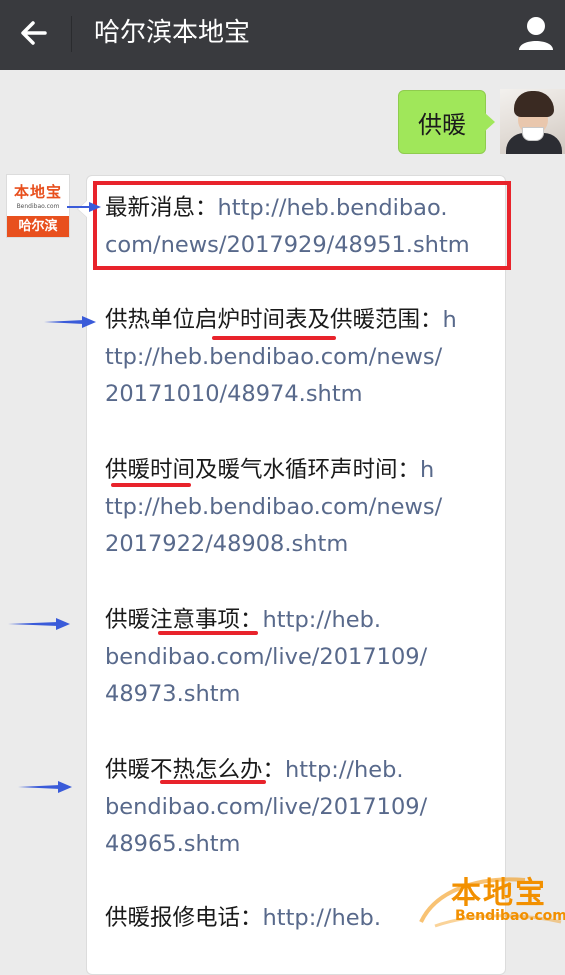 Image resolution: width=565 pixels, height=975 pixels. I want to click on item-link: 2017922/48908.shtm, so click(226, 544).